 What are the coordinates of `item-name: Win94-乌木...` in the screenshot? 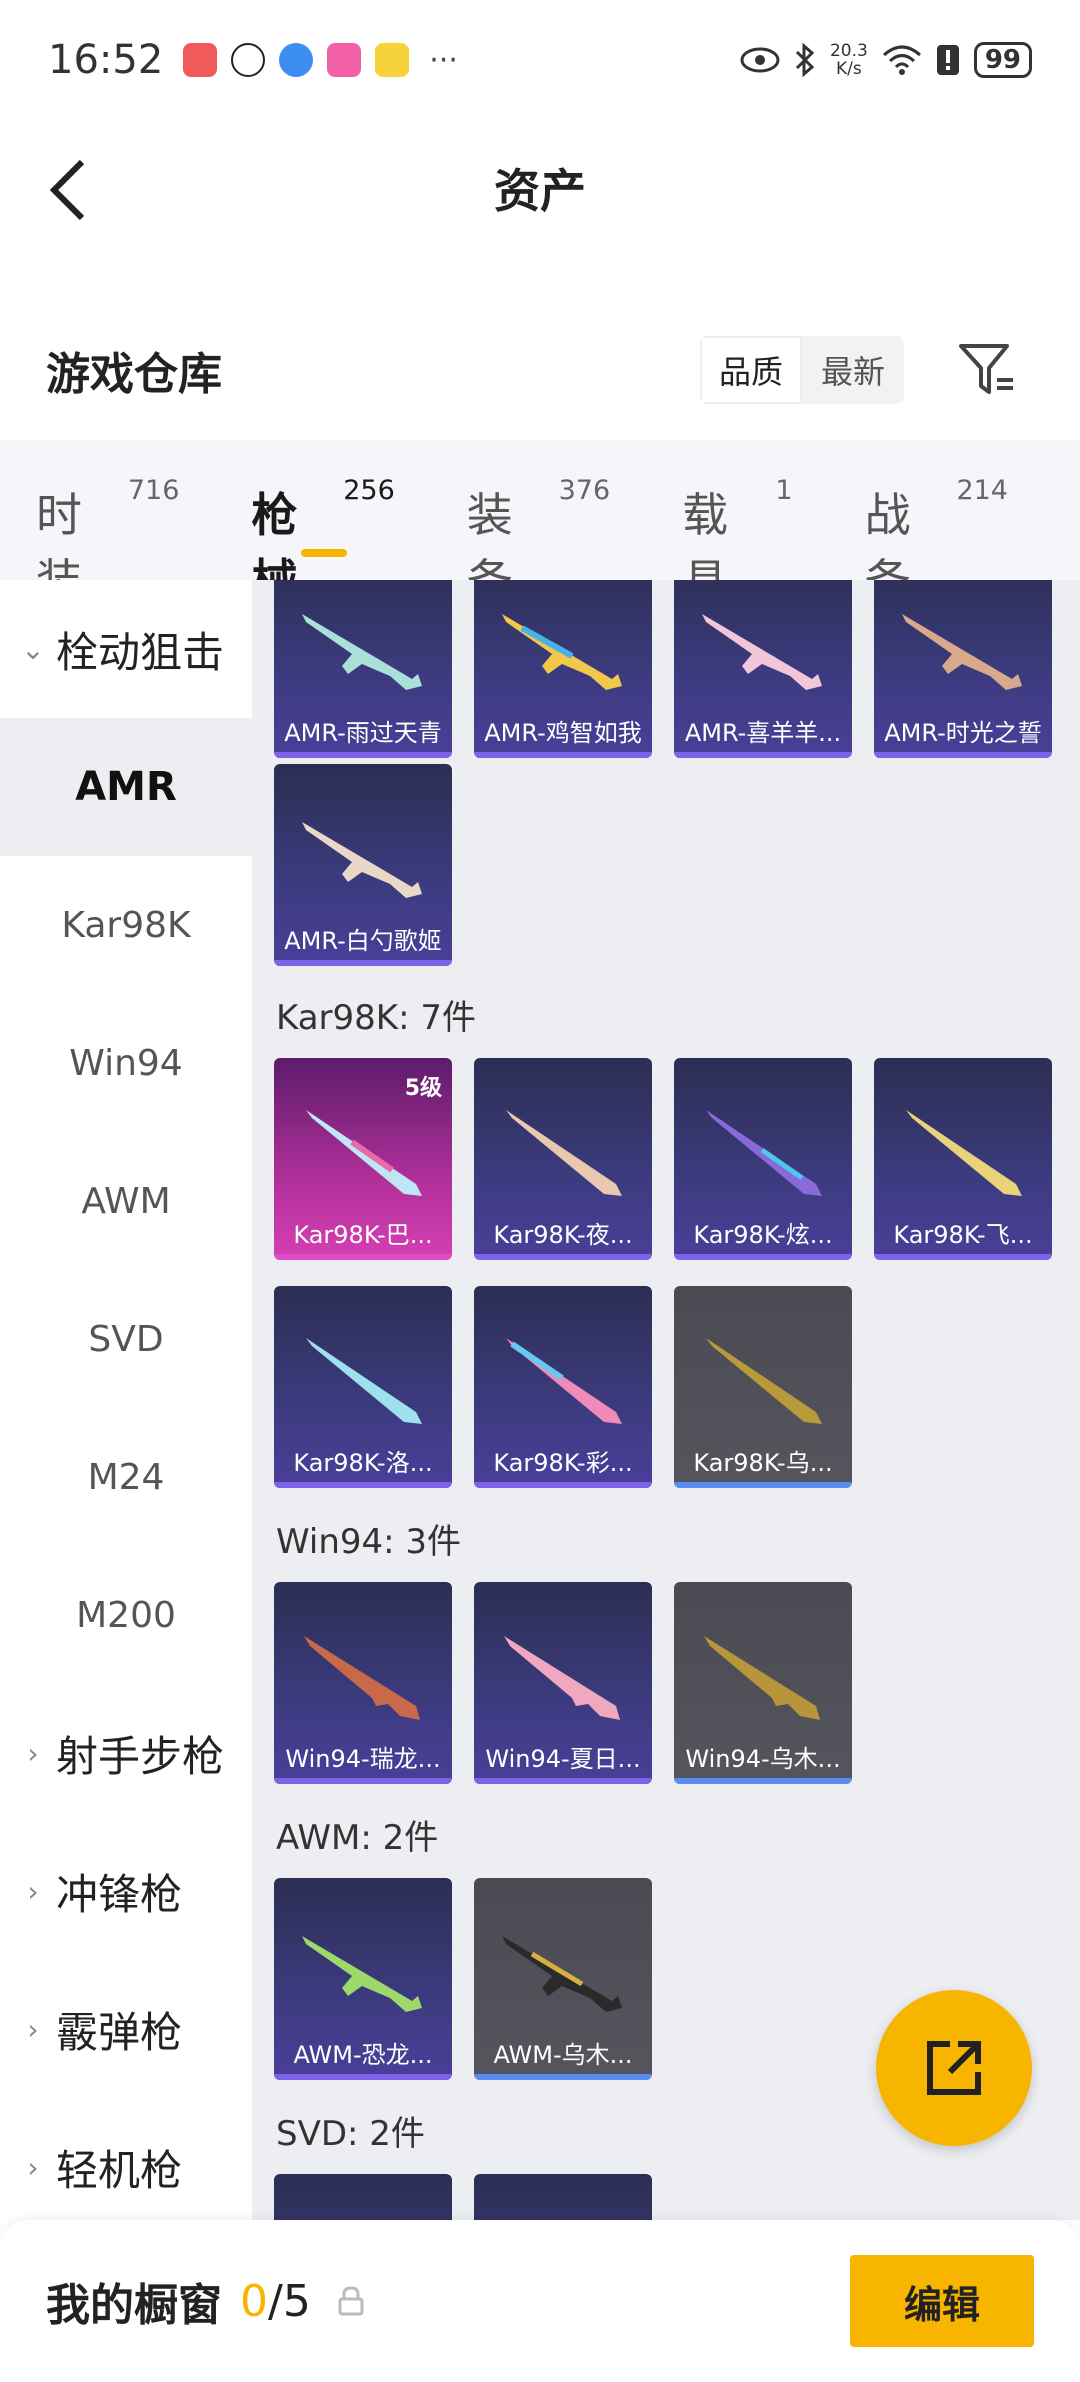 It's located at (763, 1758).